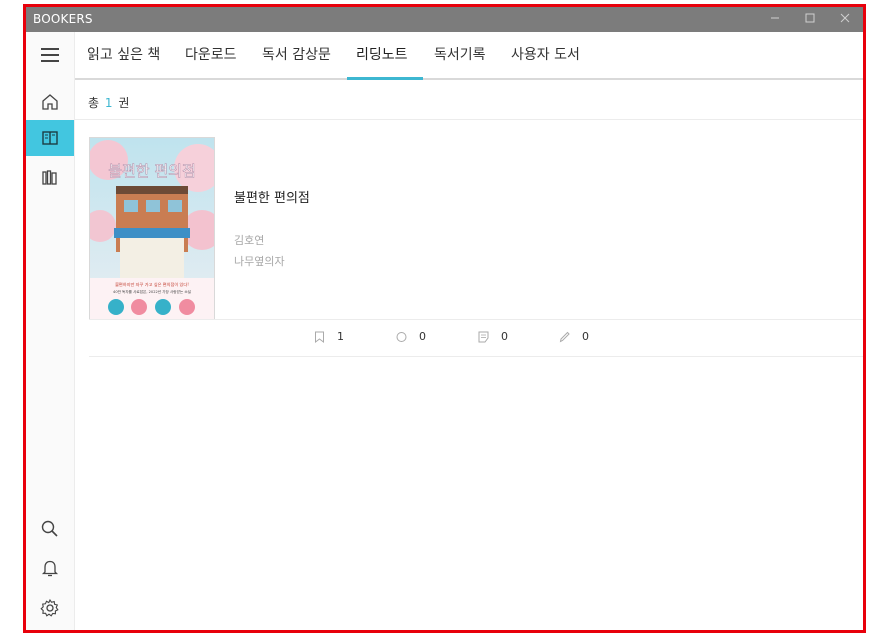 This screenshot has height=640, width=890. I want to click on stat-memos-value: 0, so click(504, 336).